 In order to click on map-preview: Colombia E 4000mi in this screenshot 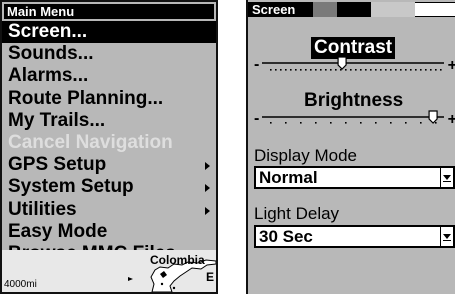, I will do `click(109, 271)`.